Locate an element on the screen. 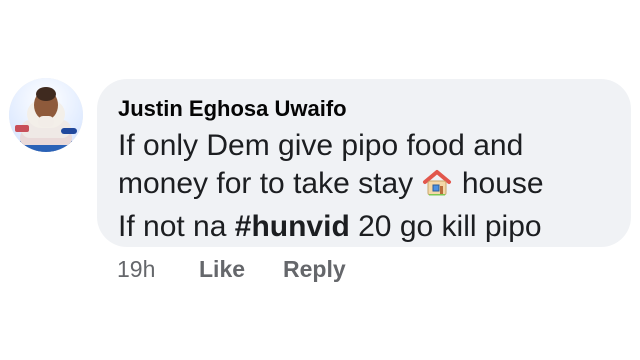 This screenshot has width=640, height=360. like-button: Like is located at coordinates (222, 269).